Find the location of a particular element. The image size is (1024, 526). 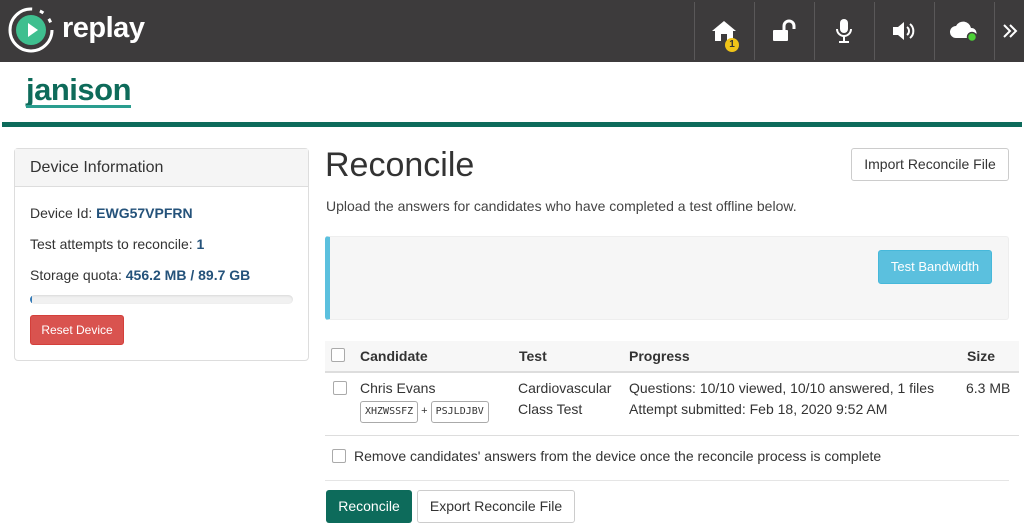

attempts-line: Test attempts to reconcile: 1 is located at coordinates (117, 244).